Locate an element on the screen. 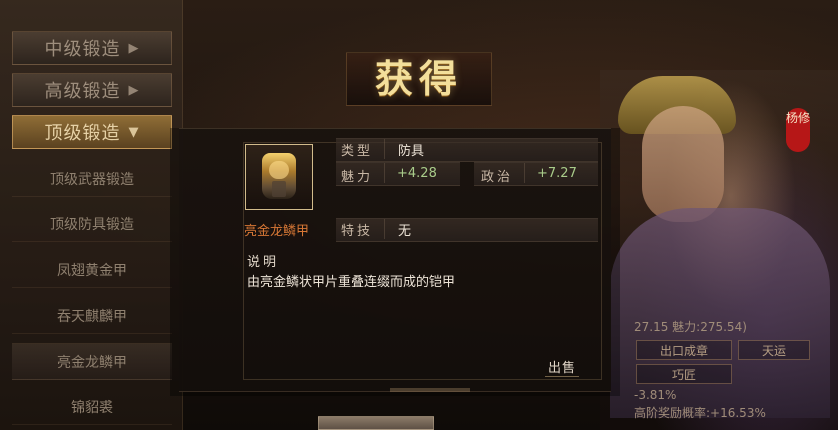 Image resolution: width=838 pixels, height=430 pixels. armor-icon is located at coordinates (279, 176).